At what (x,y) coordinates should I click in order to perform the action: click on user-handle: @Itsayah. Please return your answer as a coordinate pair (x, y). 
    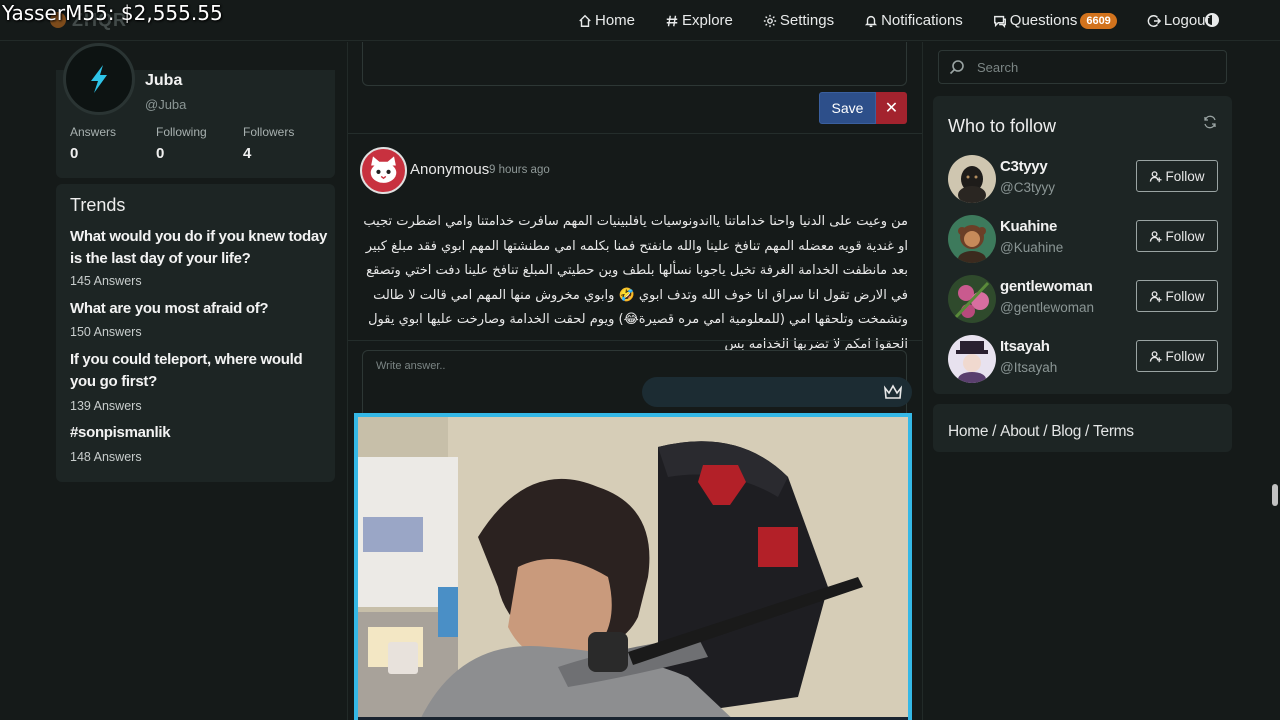
    Looking at the image, I should click on (1029, 367).